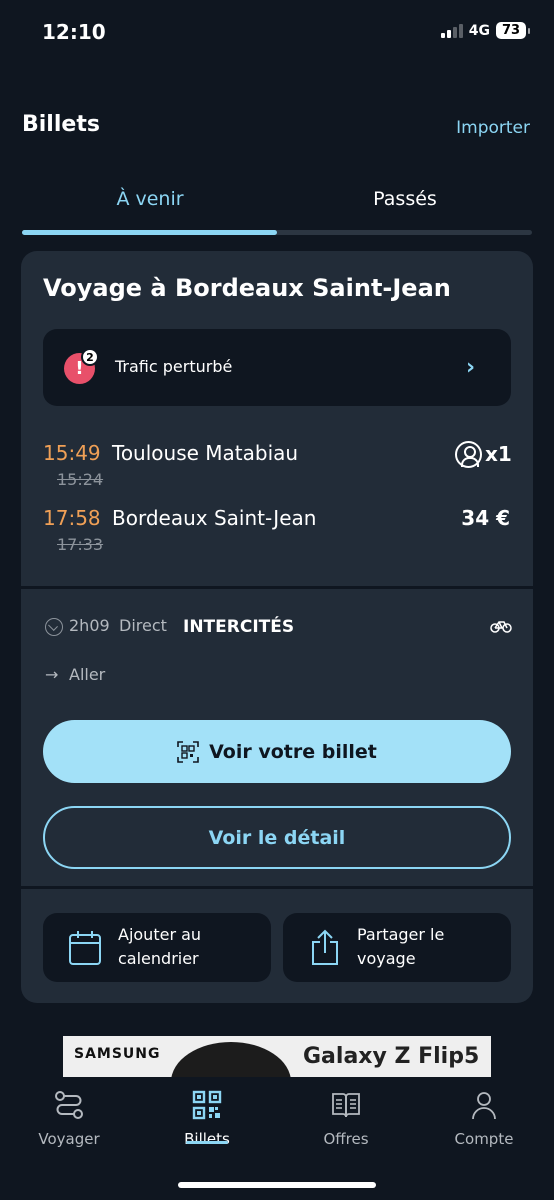 This screenshot has height=1200, width=554. What do you see at coordinates (72, 518) in the screenshot?
I see `arrival-time: 17:58` at bounding box center [72, 518].